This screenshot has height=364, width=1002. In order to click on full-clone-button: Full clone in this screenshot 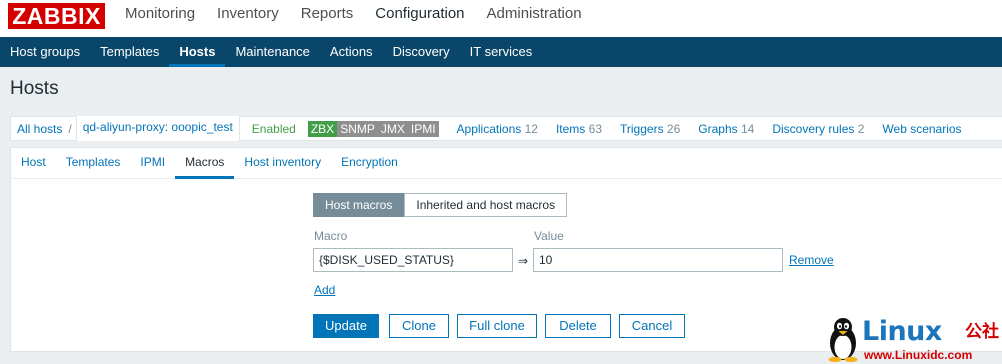, I will do `click(497, 326)`.